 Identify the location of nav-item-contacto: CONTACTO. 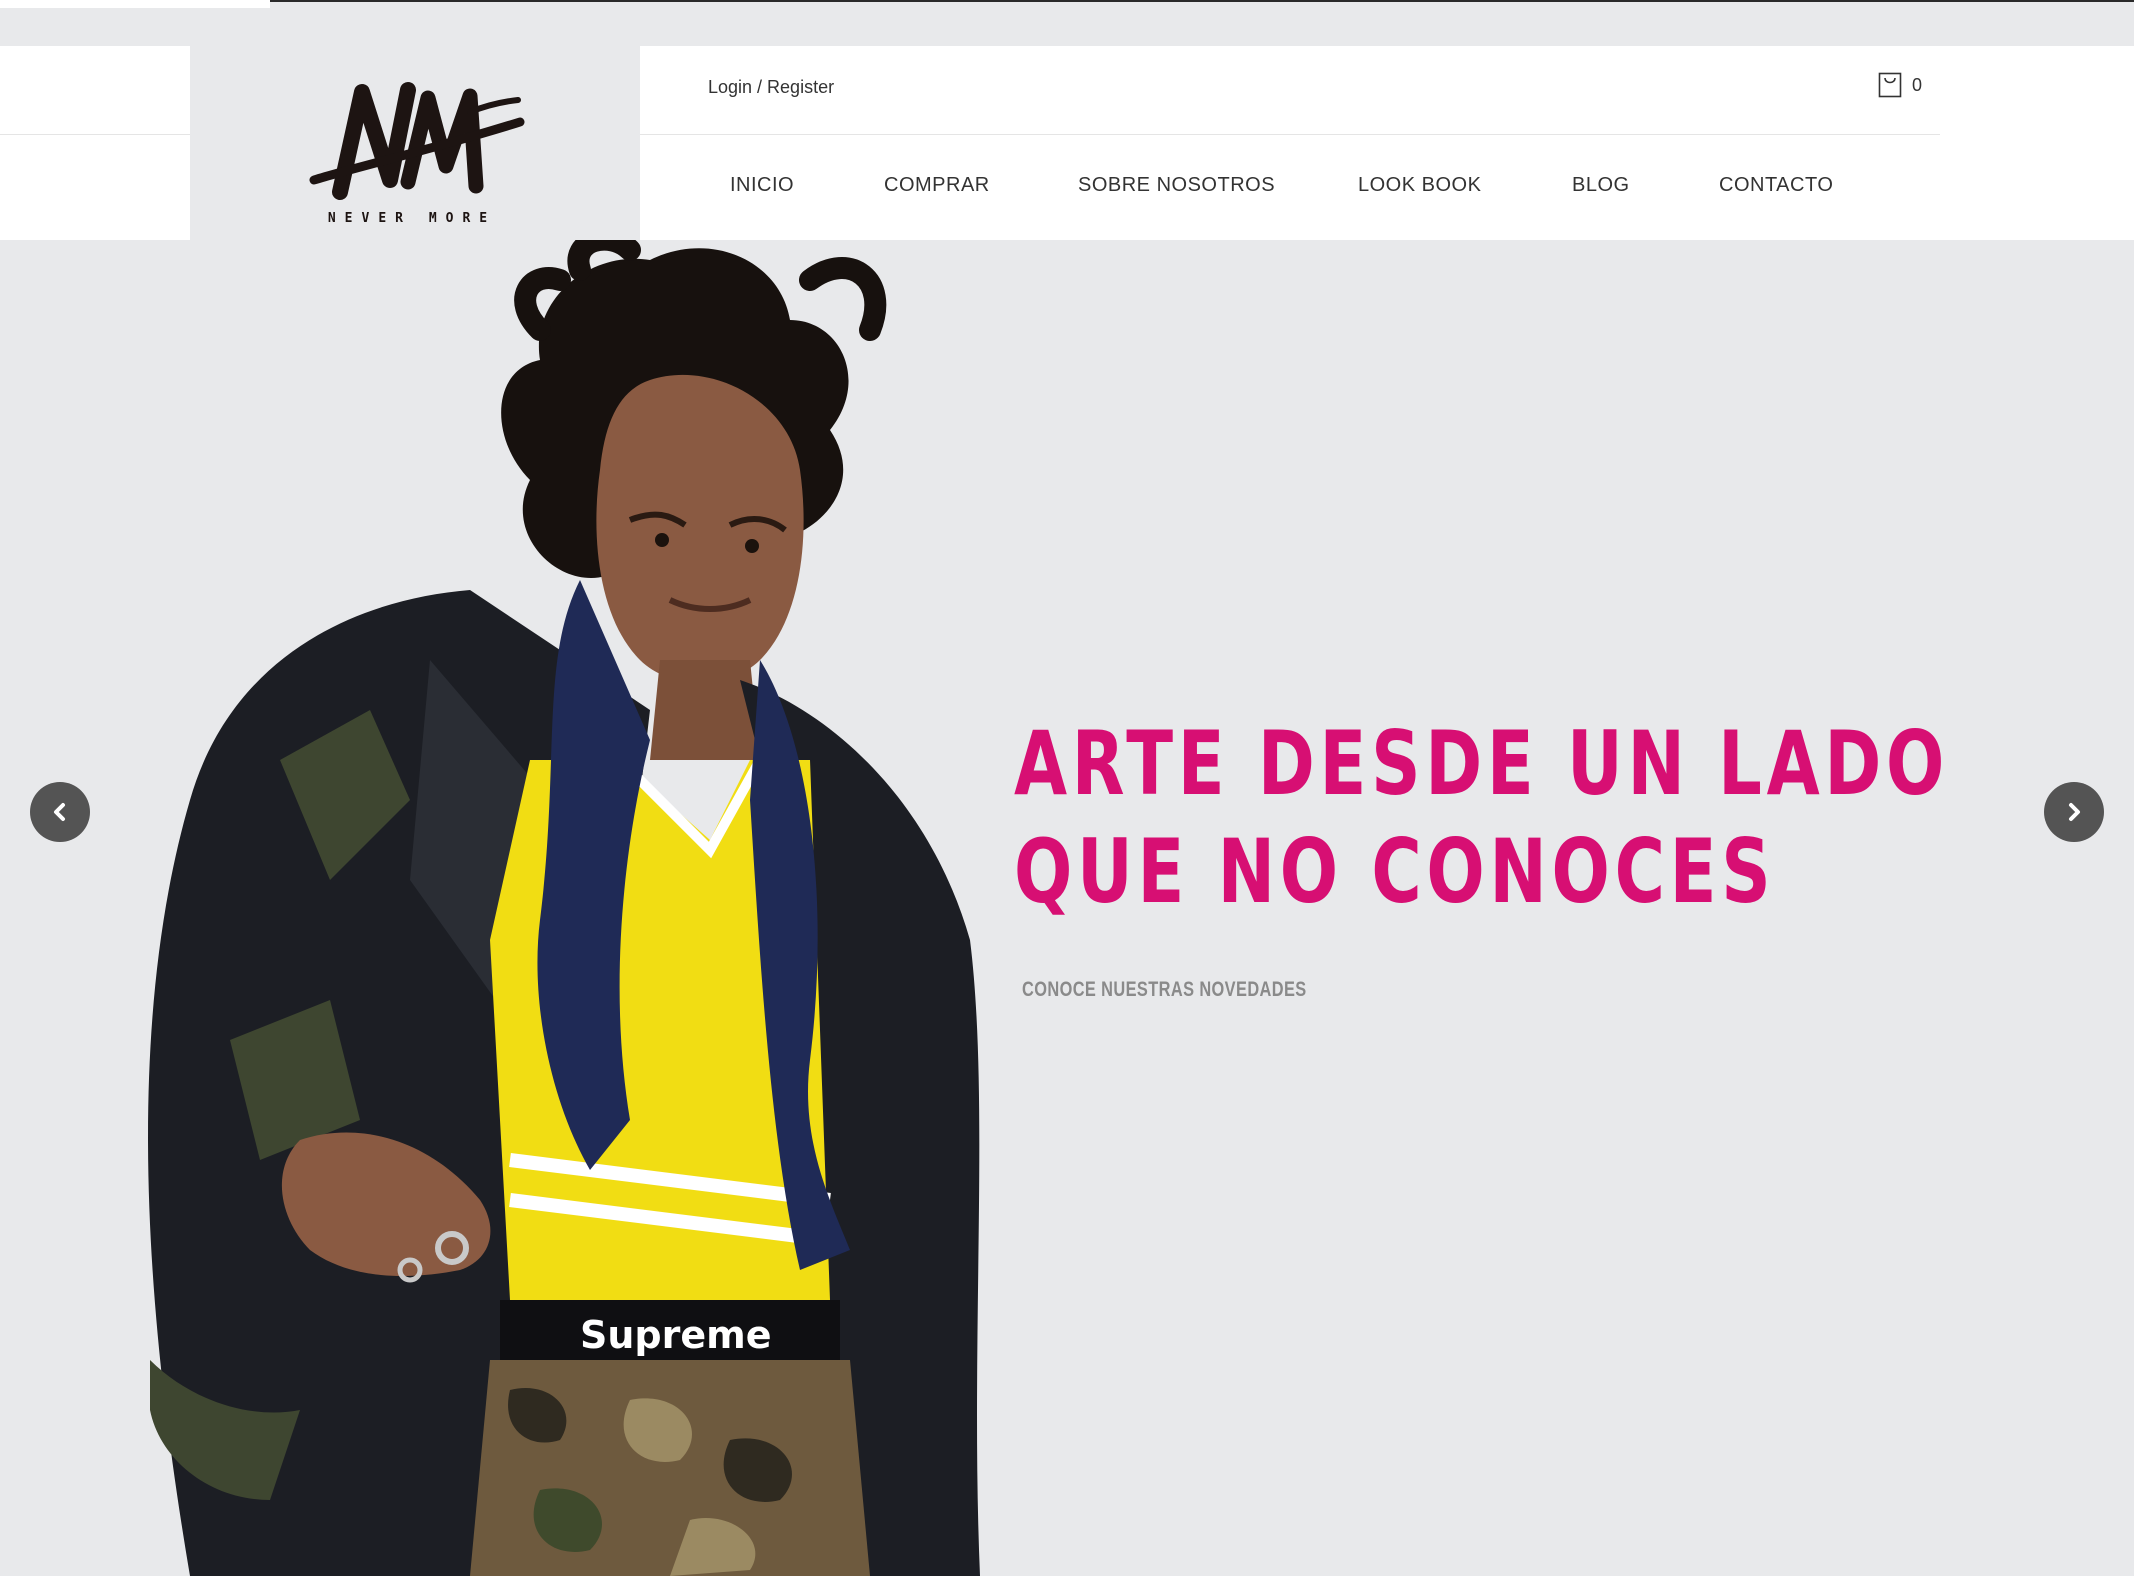
(1776, 185).